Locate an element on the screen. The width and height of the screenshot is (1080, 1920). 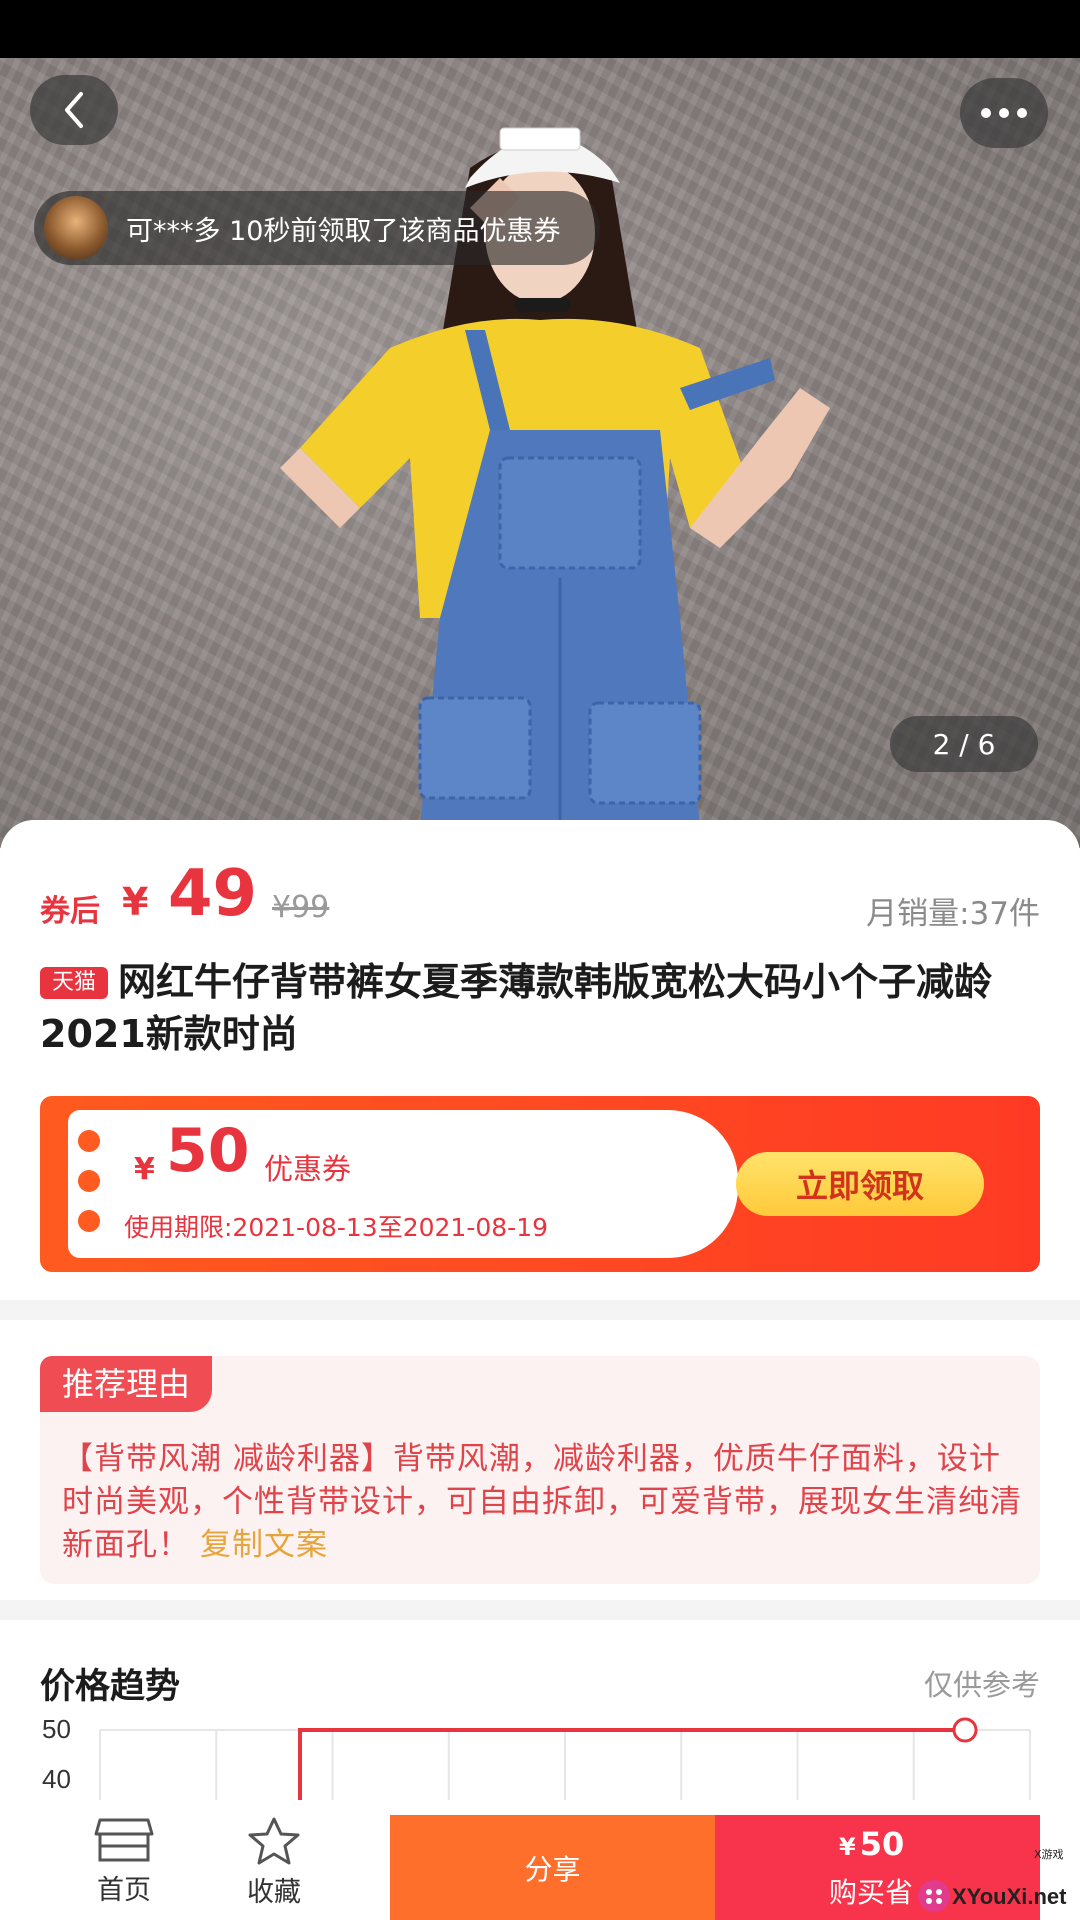
monthly-sales: 月销量:37件 is located at coordinates (953, 914).